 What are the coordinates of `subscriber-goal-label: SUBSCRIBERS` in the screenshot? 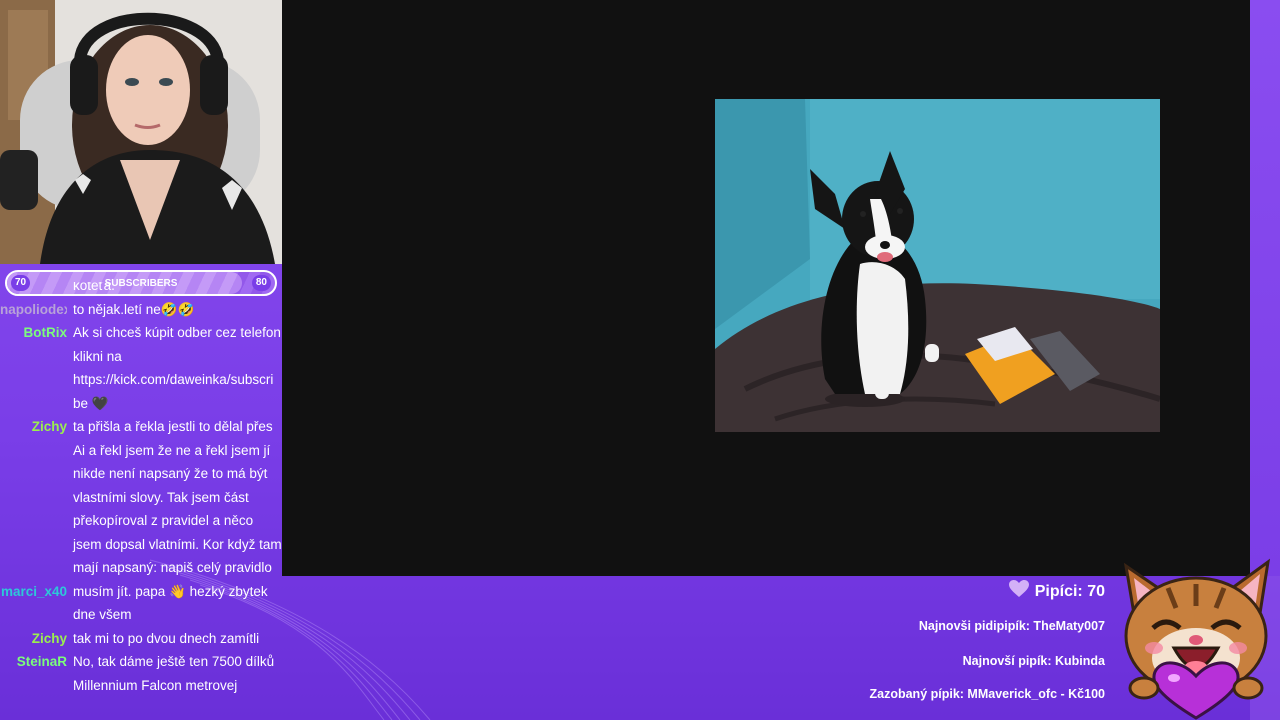 It's located at (141, 283).